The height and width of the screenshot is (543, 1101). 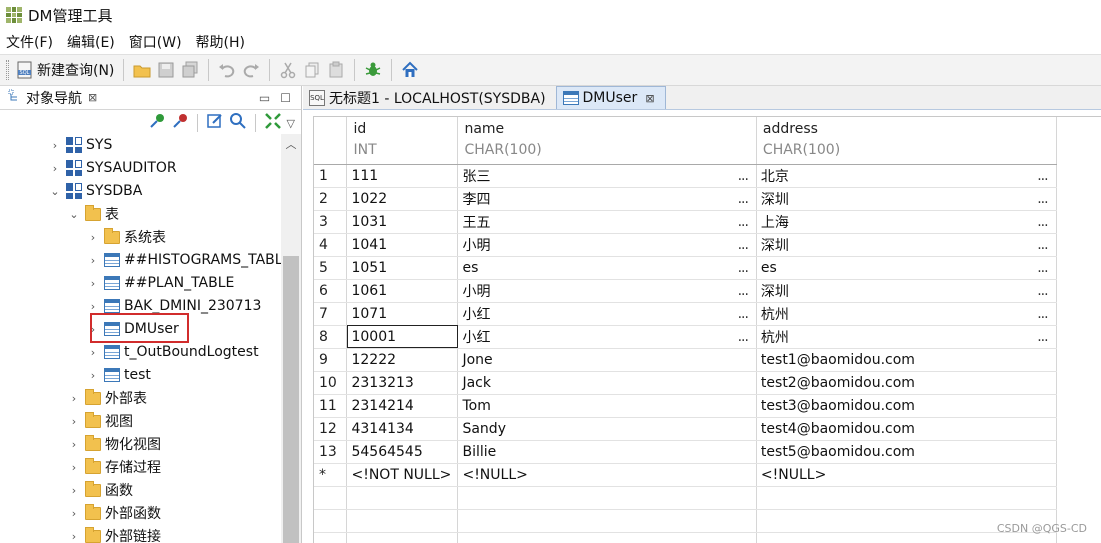 I want to click on undo-button, so click(x=227, y=70).